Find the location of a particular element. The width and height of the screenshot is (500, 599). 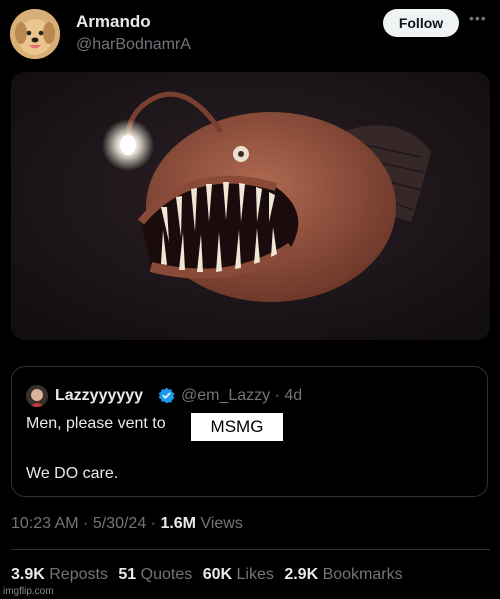

reposts-label: Reposts is located at coordinates (78, 574).